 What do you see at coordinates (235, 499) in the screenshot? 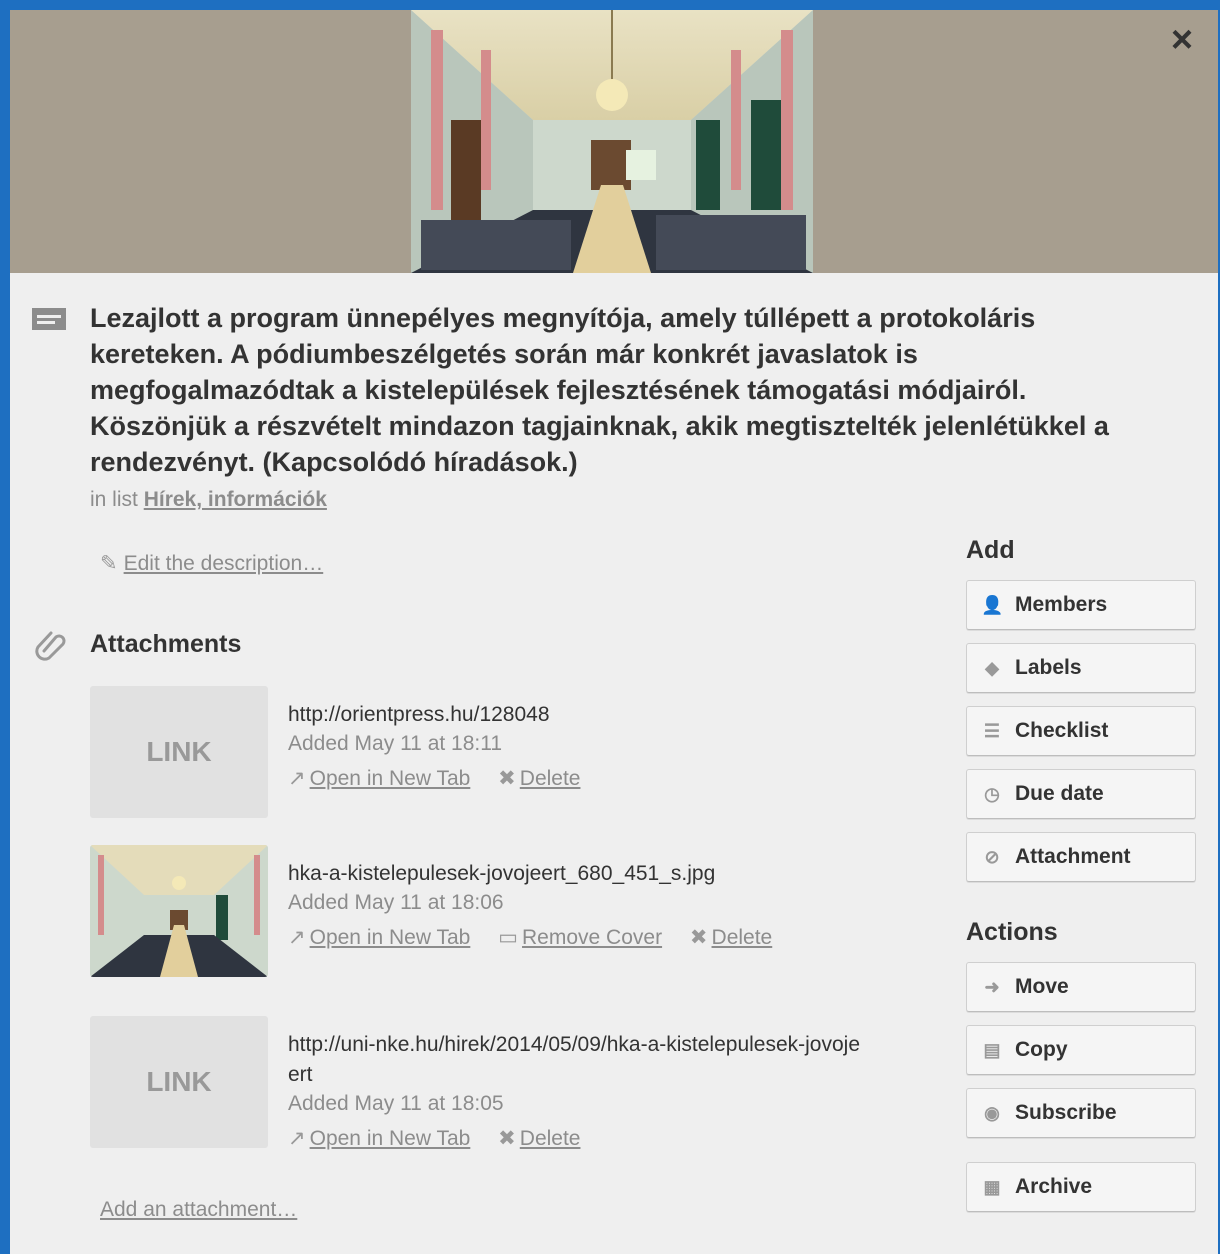
I see `list-name-link: Hírek, információk` at bounding box center [235, 499].